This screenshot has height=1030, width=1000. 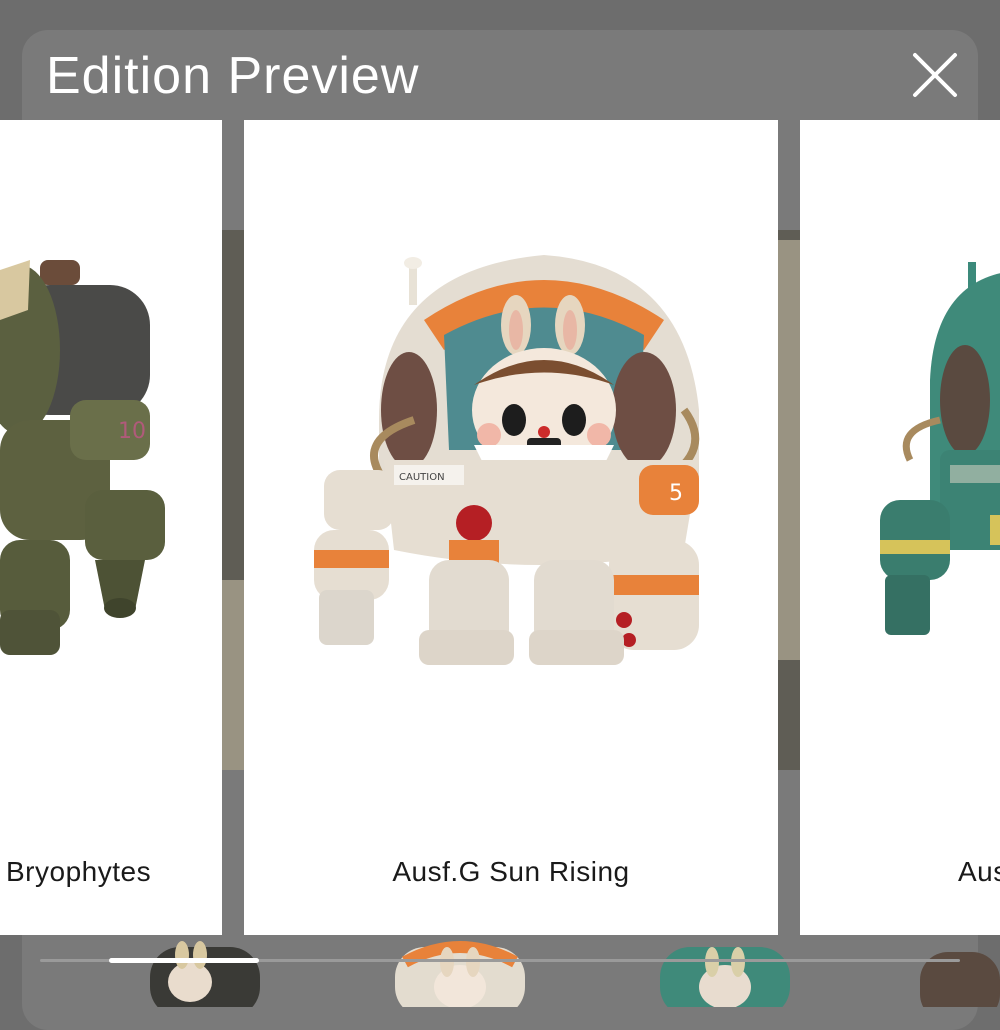 What do you see at coordinates (233, 76) in the screenshot?
I see `dialog-title: Edition Preview` at bounding box center [233, 76].